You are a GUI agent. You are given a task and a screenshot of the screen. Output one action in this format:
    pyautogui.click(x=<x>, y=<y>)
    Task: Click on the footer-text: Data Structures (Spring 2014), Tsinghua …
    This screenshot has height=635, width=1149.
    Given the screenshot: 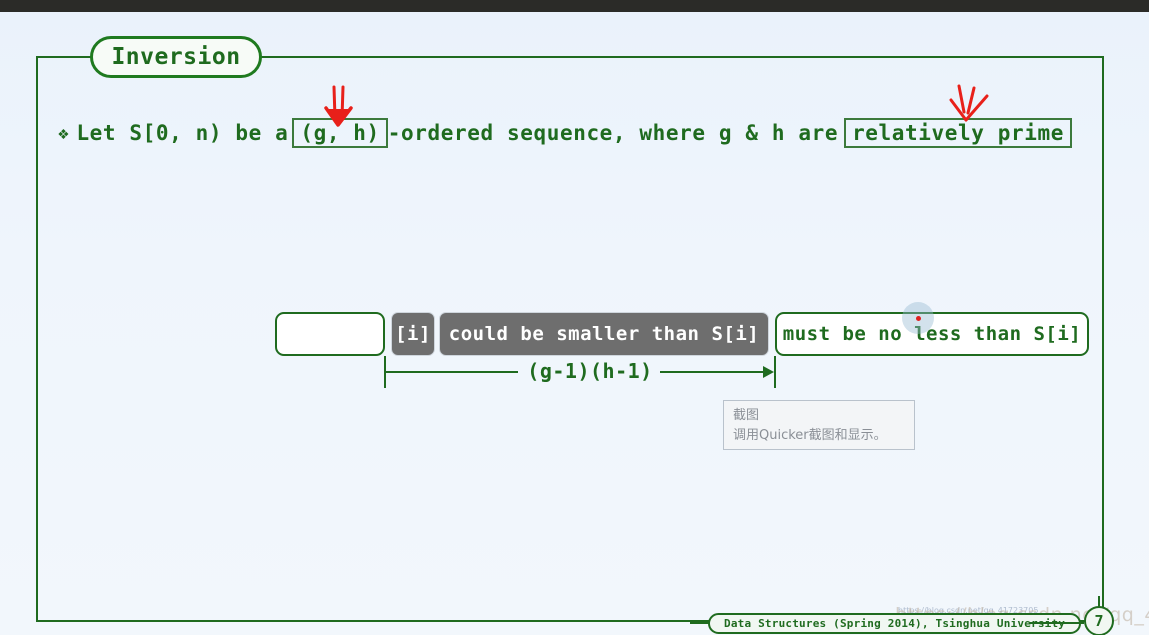 What is the action you would take?
    pyautogui.click(x=895, y=623)
    